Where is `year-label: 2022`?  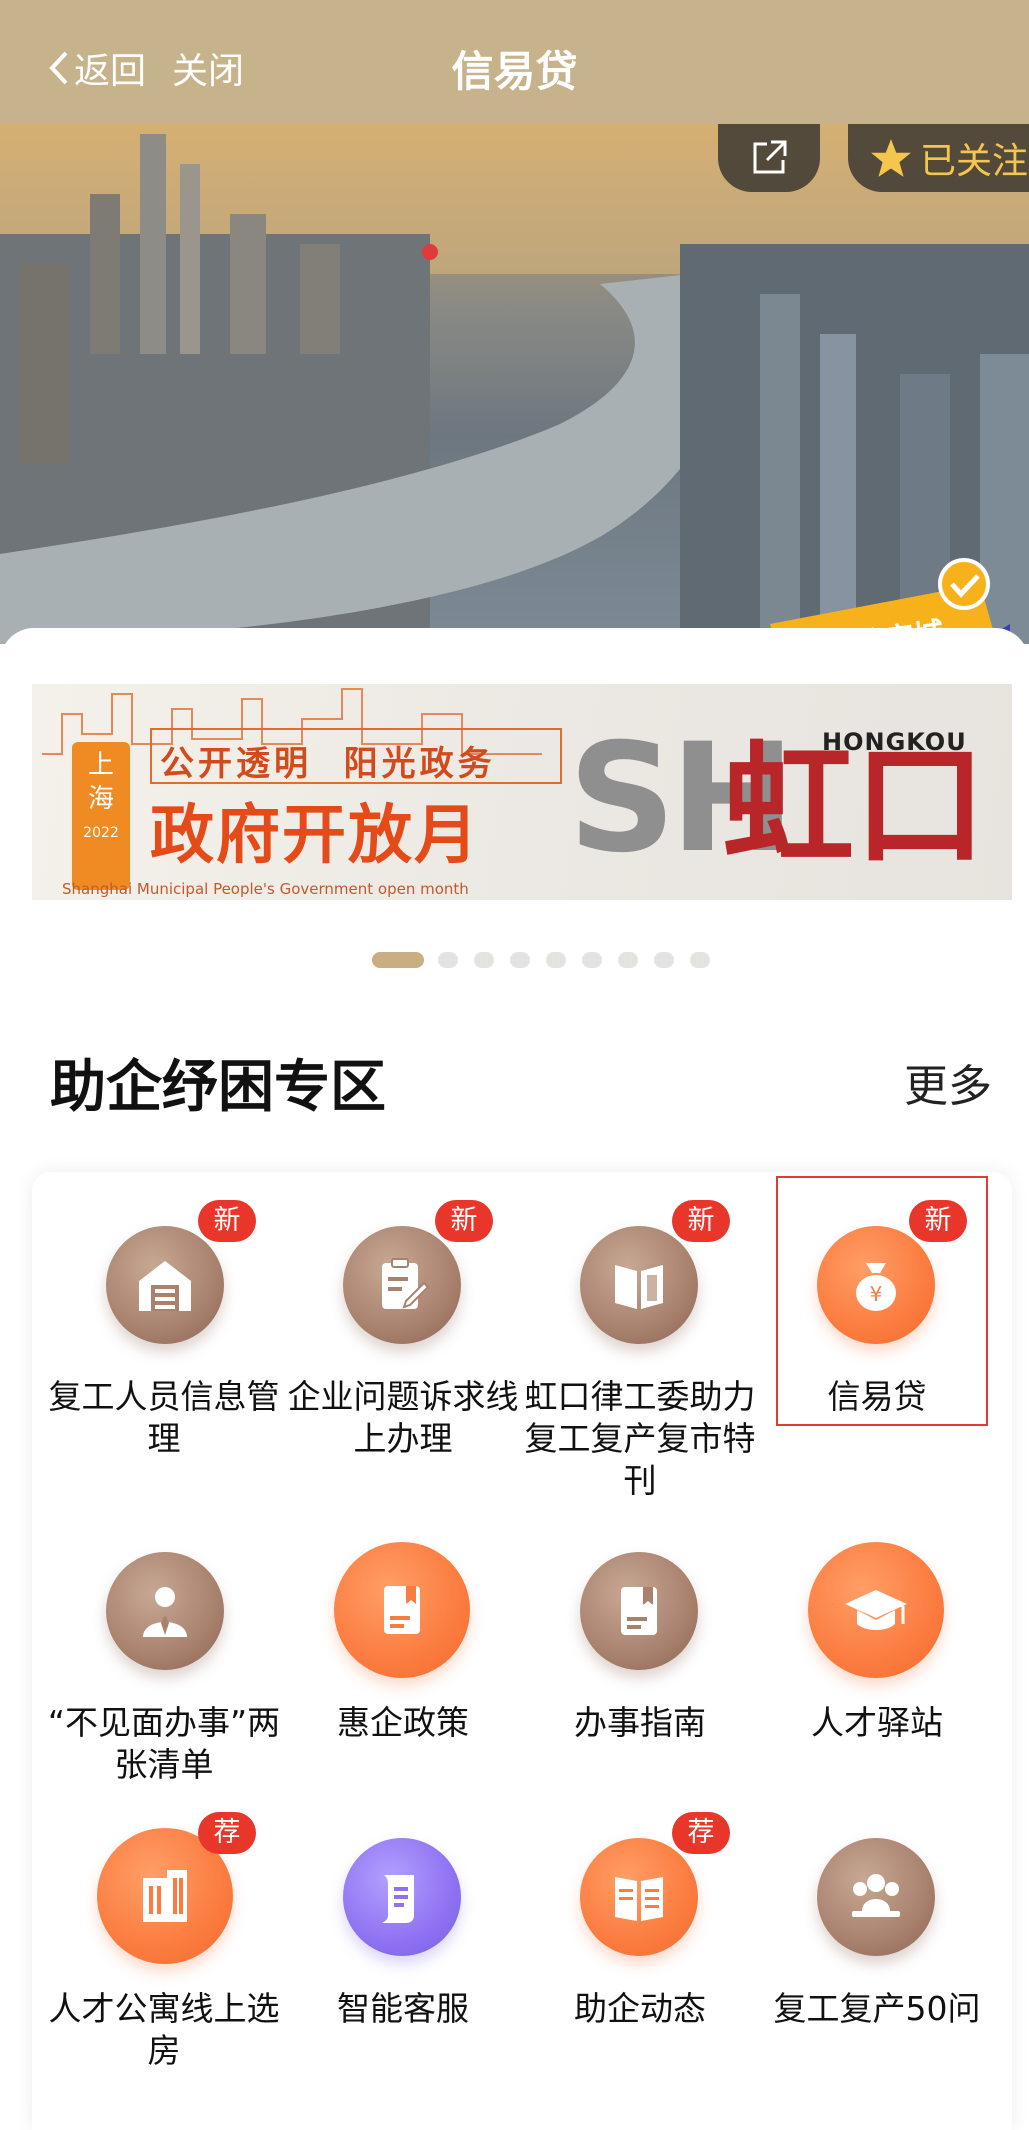
year-label: 2022 is located at coordinates (101, 833).